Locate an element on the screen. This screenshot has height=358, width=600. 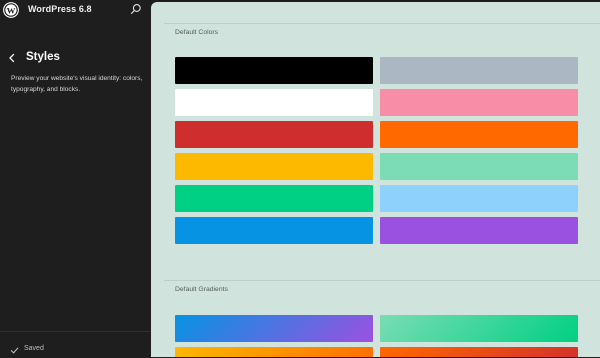
svg-text: W is located at coordinates (11, 10).